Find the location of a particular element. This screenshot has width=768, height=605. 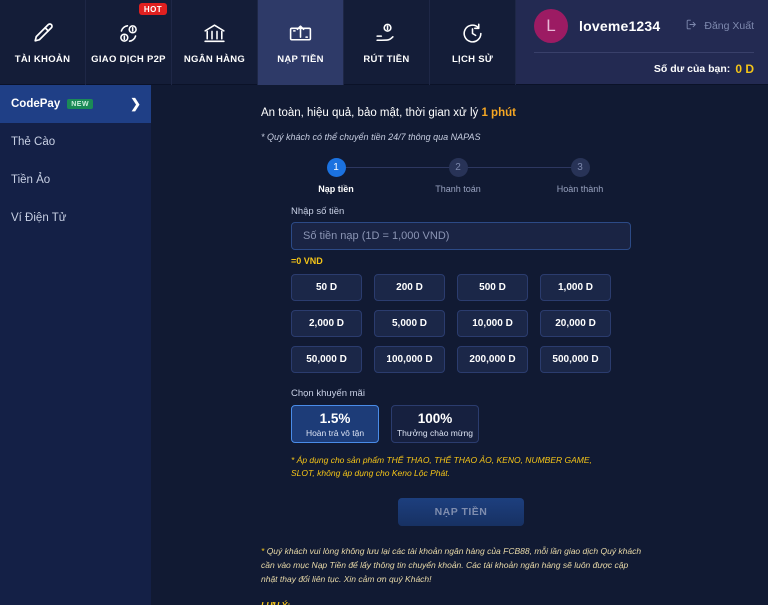

step-number: 2 is located at coordinates (458, 167).